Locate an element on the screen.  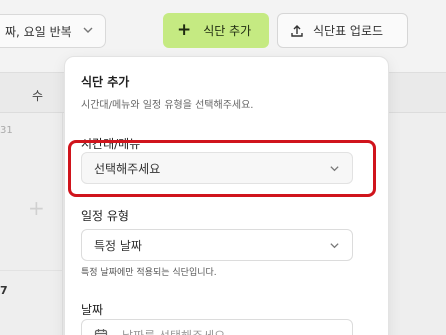
date-picker-input: 날짜를 선택해주세요 is located at coordinates (217, 327).